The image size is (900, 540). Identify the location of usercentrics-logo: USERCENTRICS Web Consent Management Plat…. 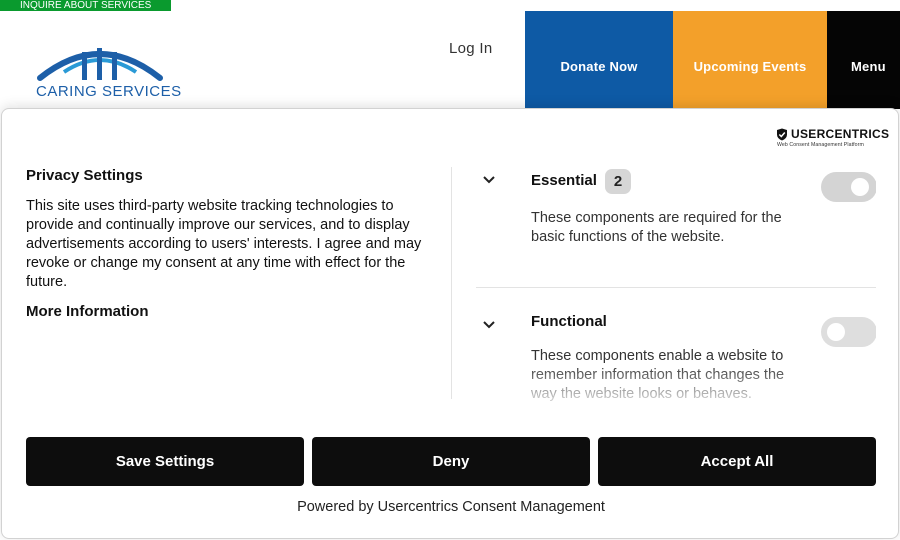
(832, 139).